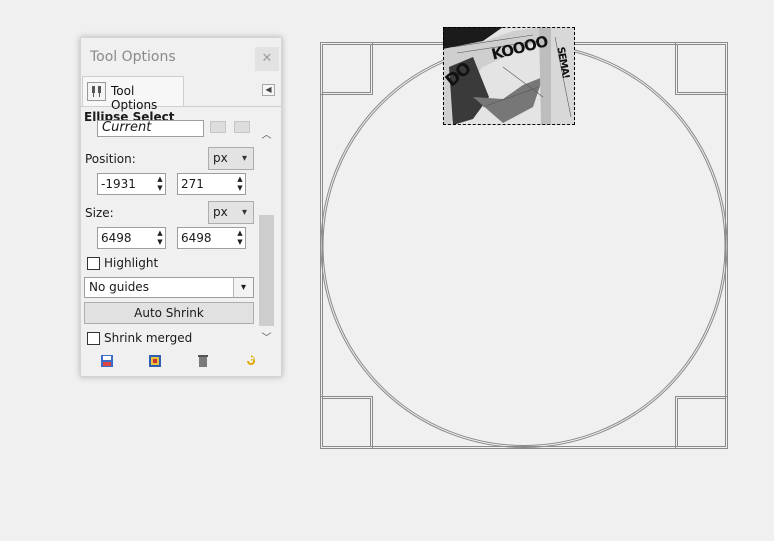 This screenshot has height=541, width=774. What do you see at coordinates (119, 287) in the screenshot?
I see `guides-value: No guides` at bounding box center [119, 287].